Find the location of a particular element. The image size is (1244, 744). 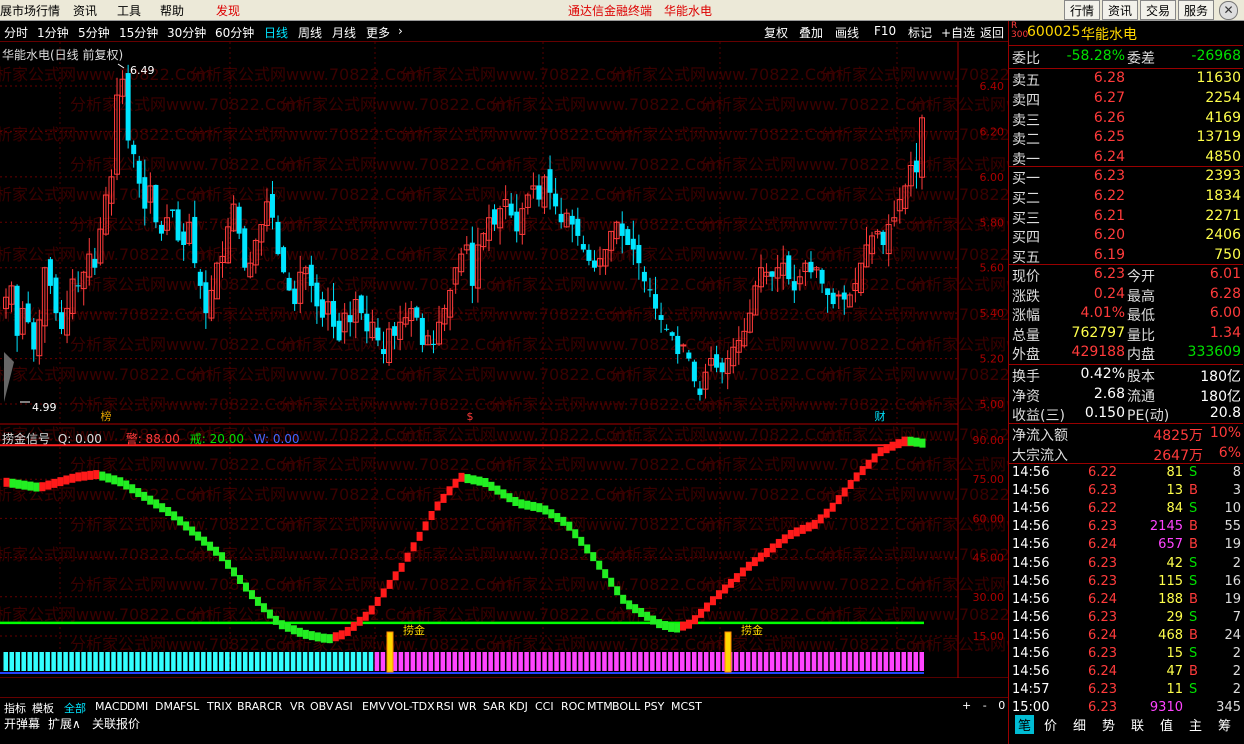

linked-quote-button: 关联报价 is located at coordinates (116, 723).